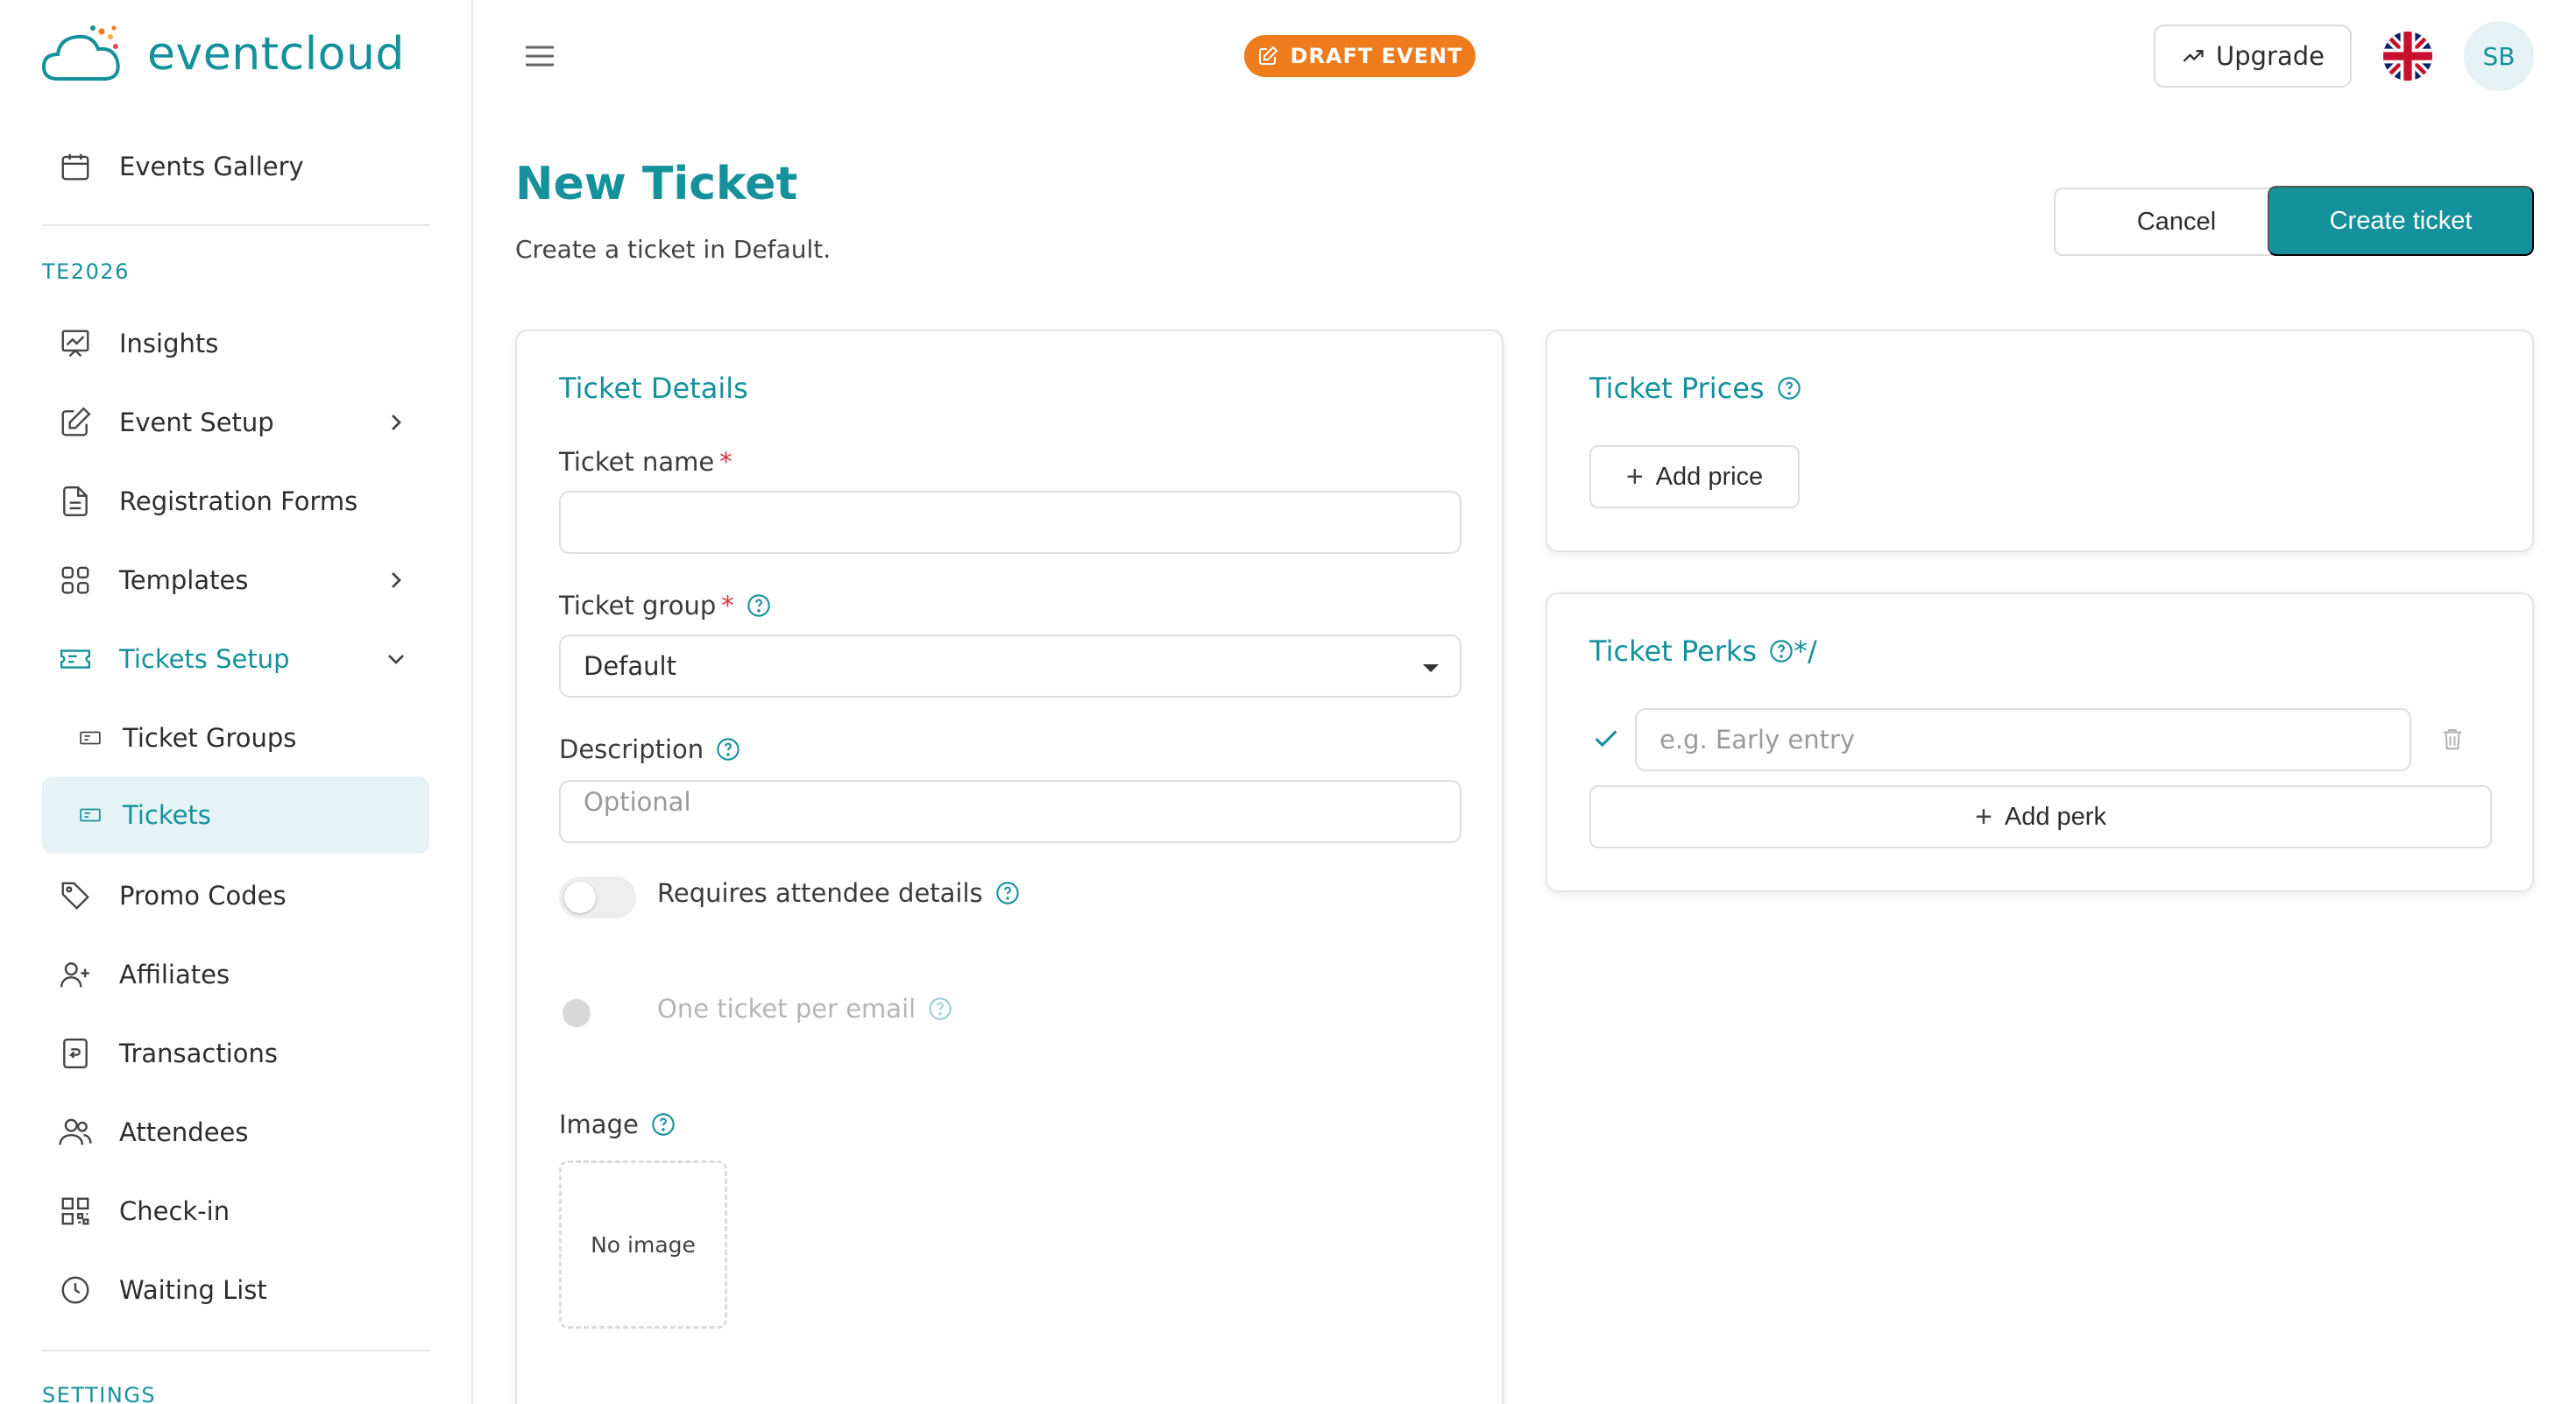 The image size is (2576, 1404). Describe the element at coordinates (235, 1211) in the screenshot. I see `sidebar-item-check-in: Check-in` at that location.